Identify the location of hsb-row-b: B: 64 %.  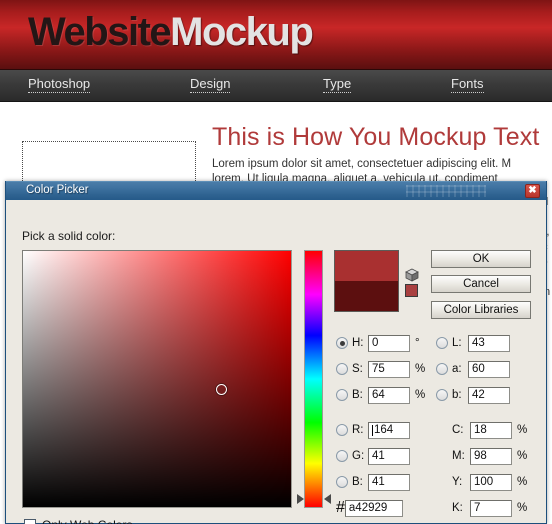
(380, 395).